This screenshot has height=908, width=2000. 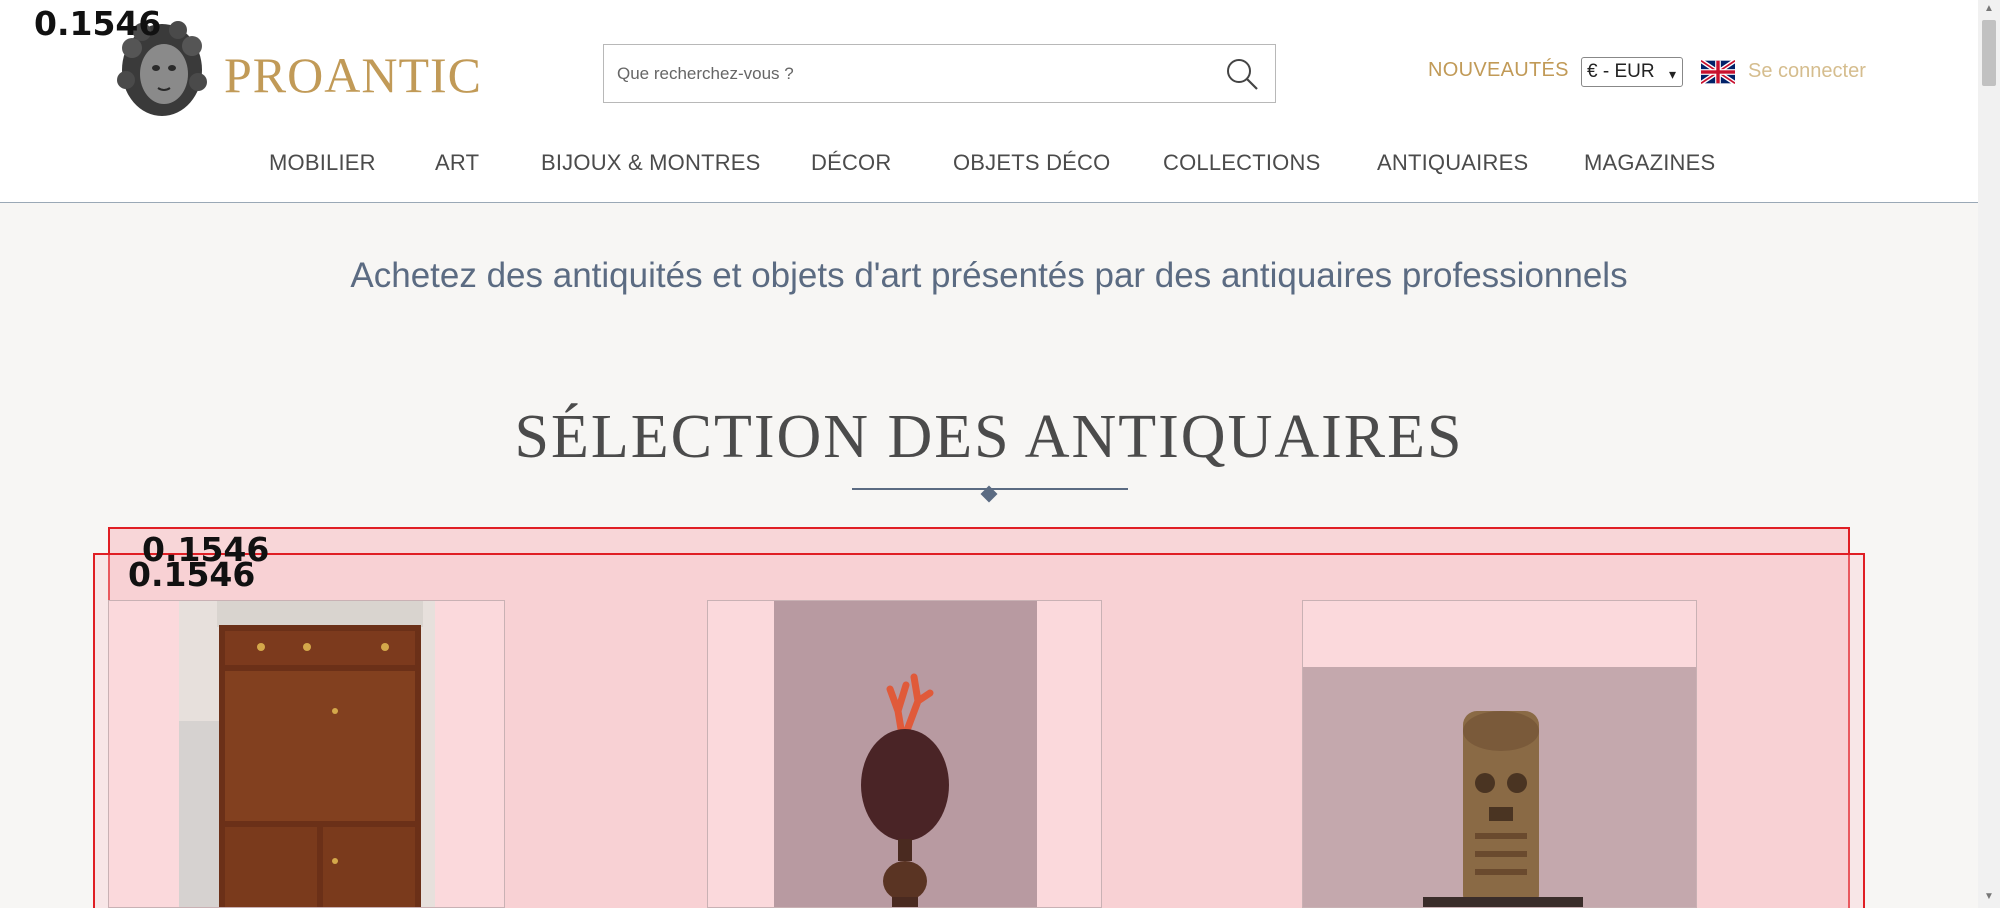 What do you see at coordinates (851, 163) in the screenshot?
I see `nav-item-decor: DÉCOR` at bounding box center [851, 163].